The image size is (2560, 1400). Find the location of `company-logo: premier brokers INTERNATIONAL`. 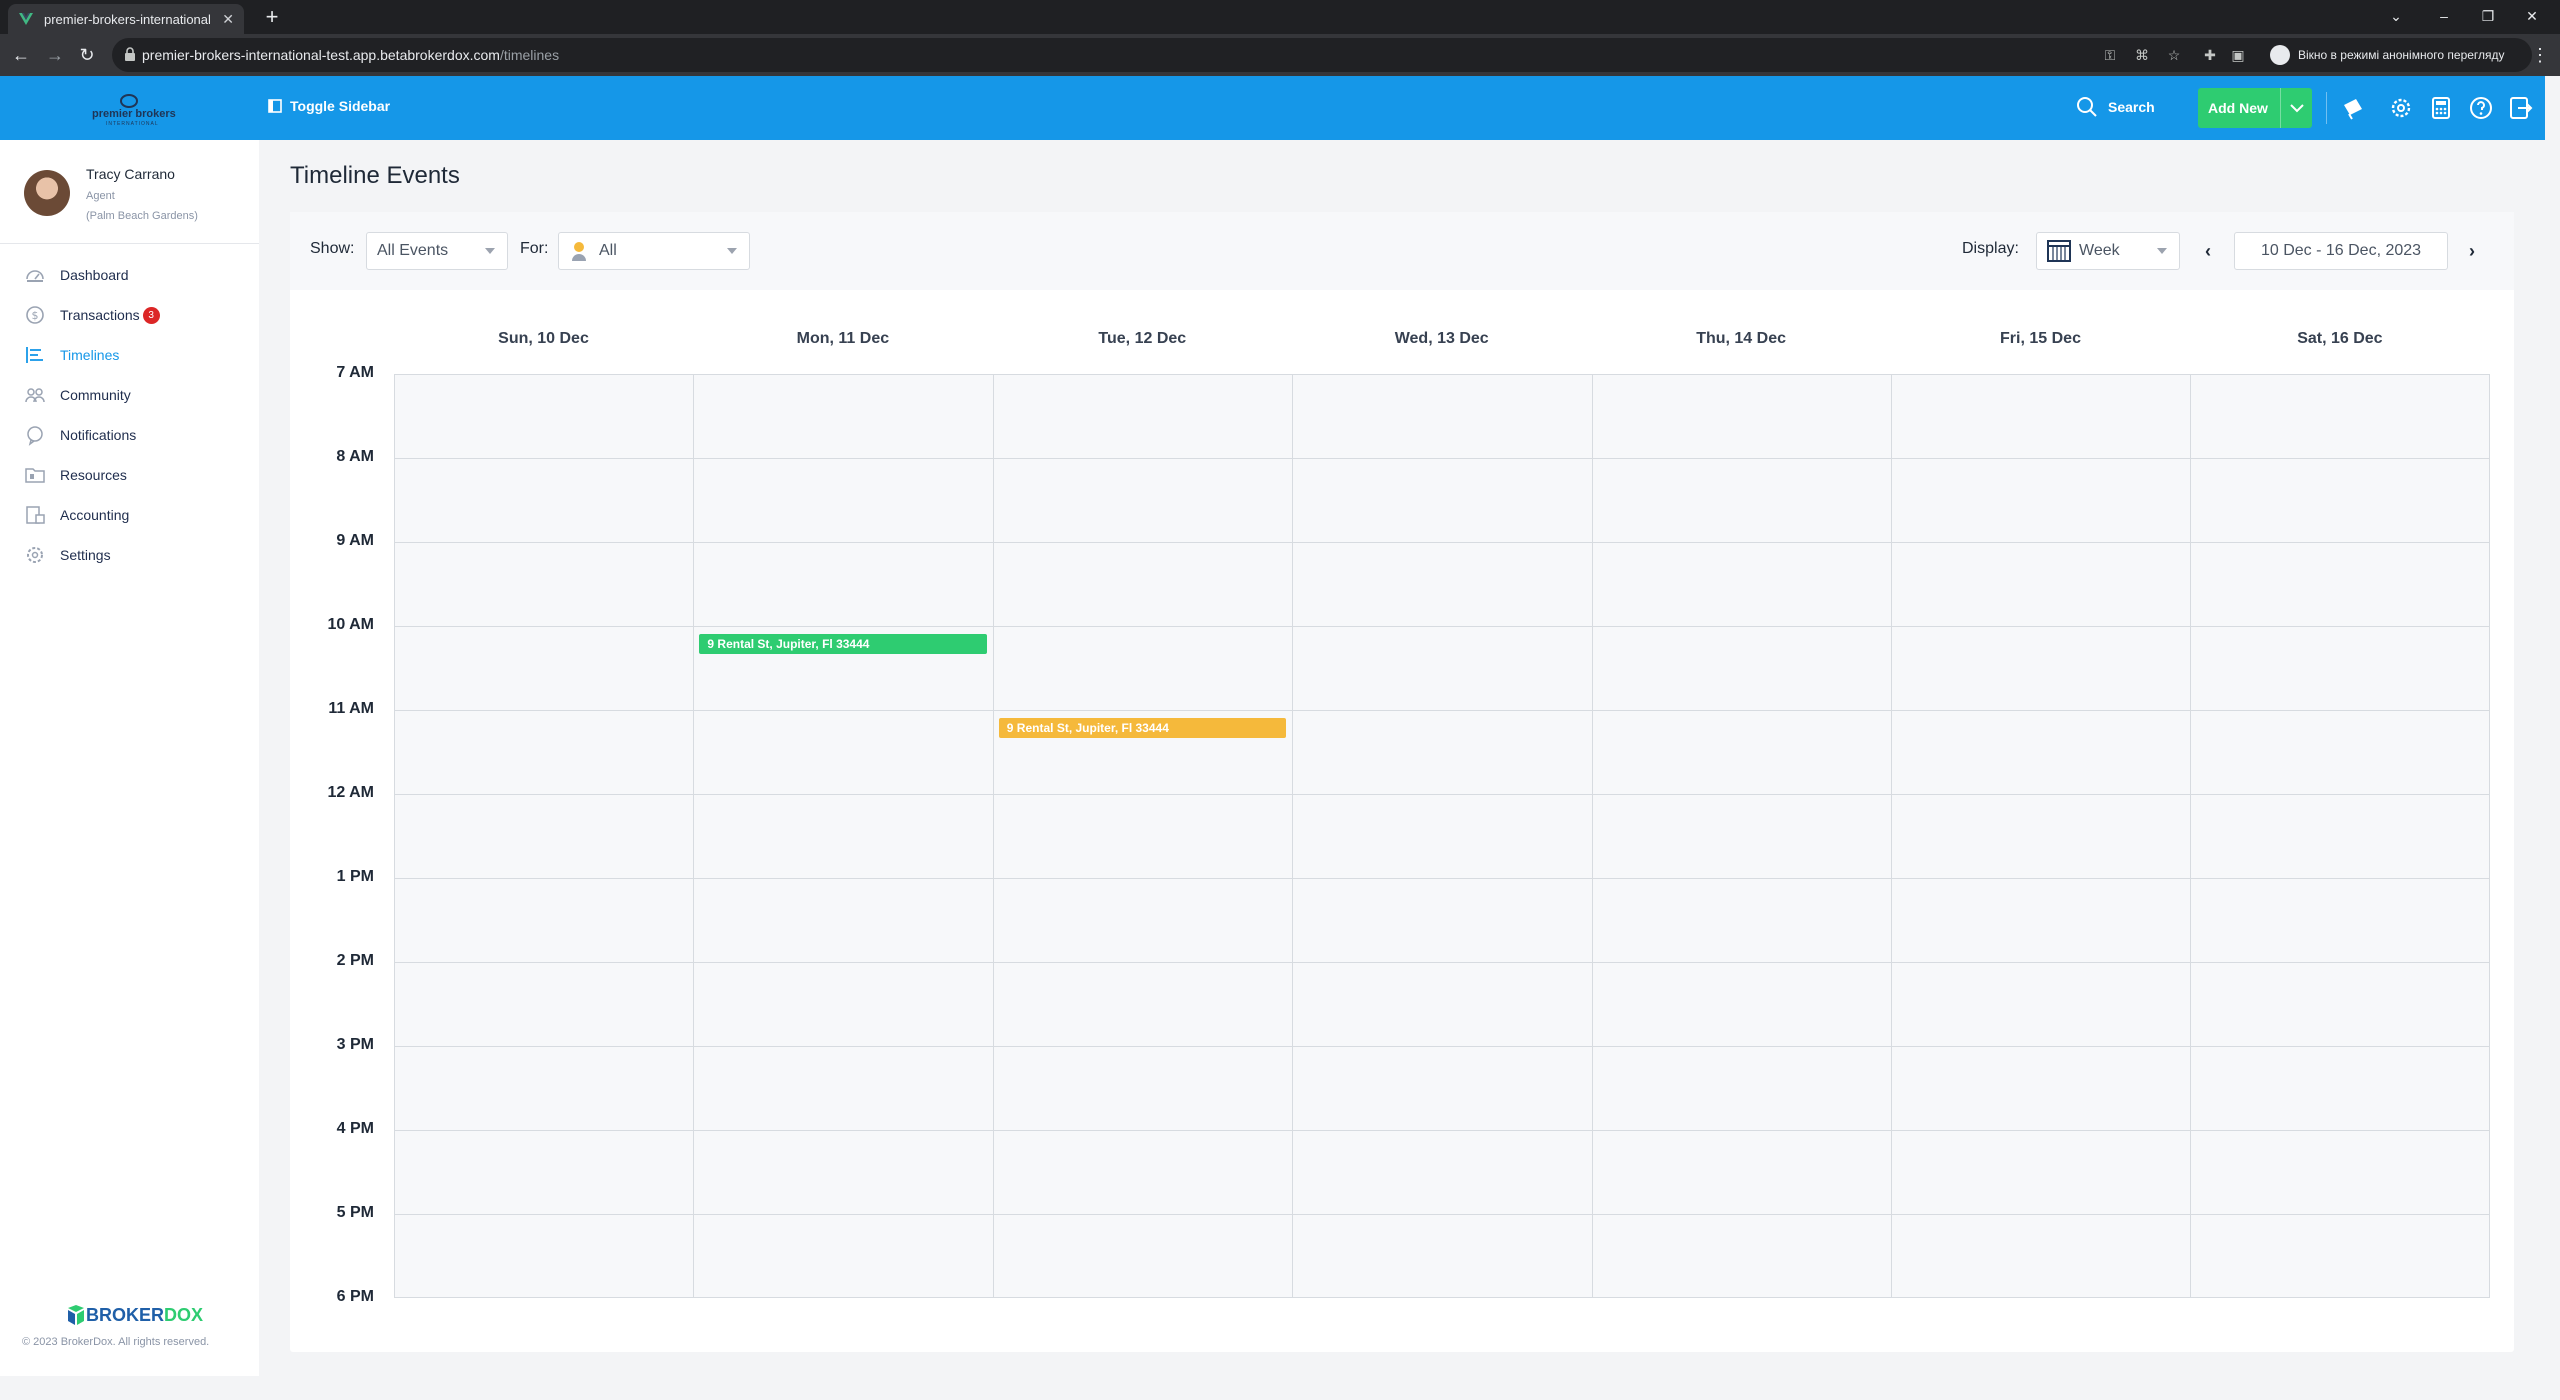

company-logo: premier brokers INTERNATIONAL is located at coordinates (134, 111).